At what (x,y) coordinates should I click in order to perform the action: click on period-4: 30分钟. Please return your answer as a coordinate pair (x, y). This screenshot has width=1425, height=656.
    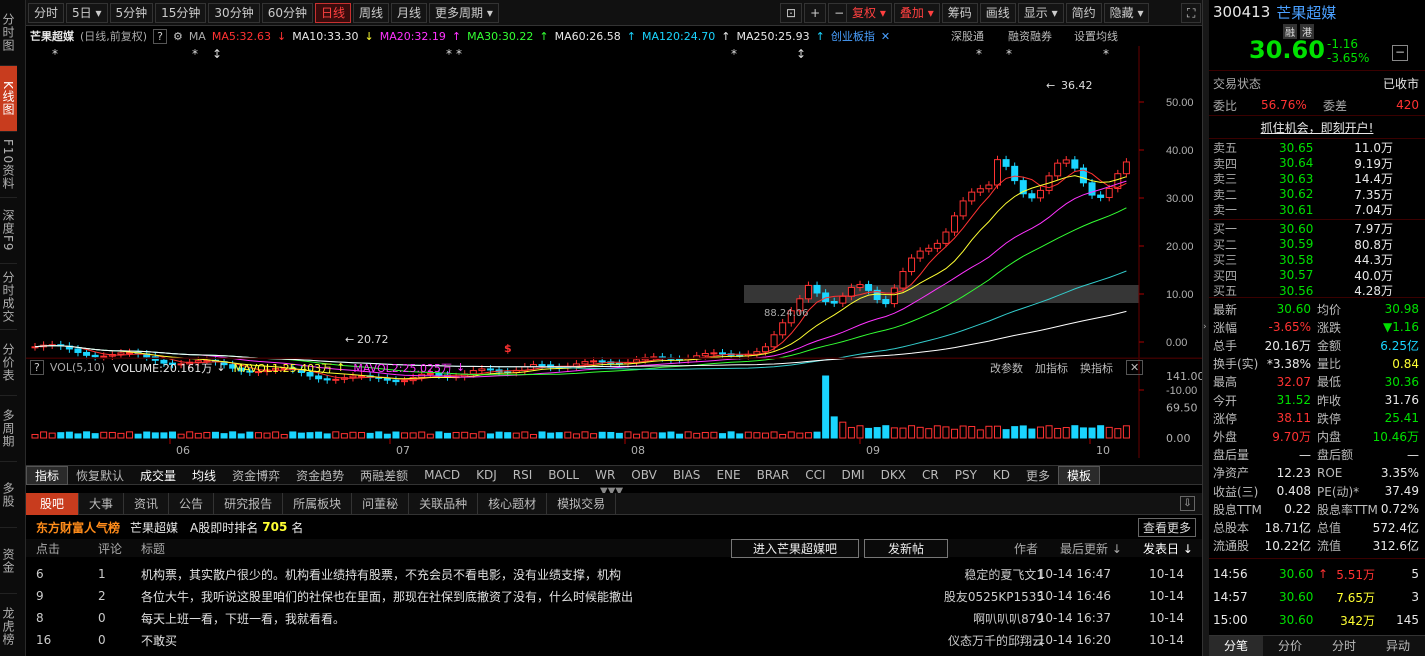
    Looking at the image, I should click on (234, 12).